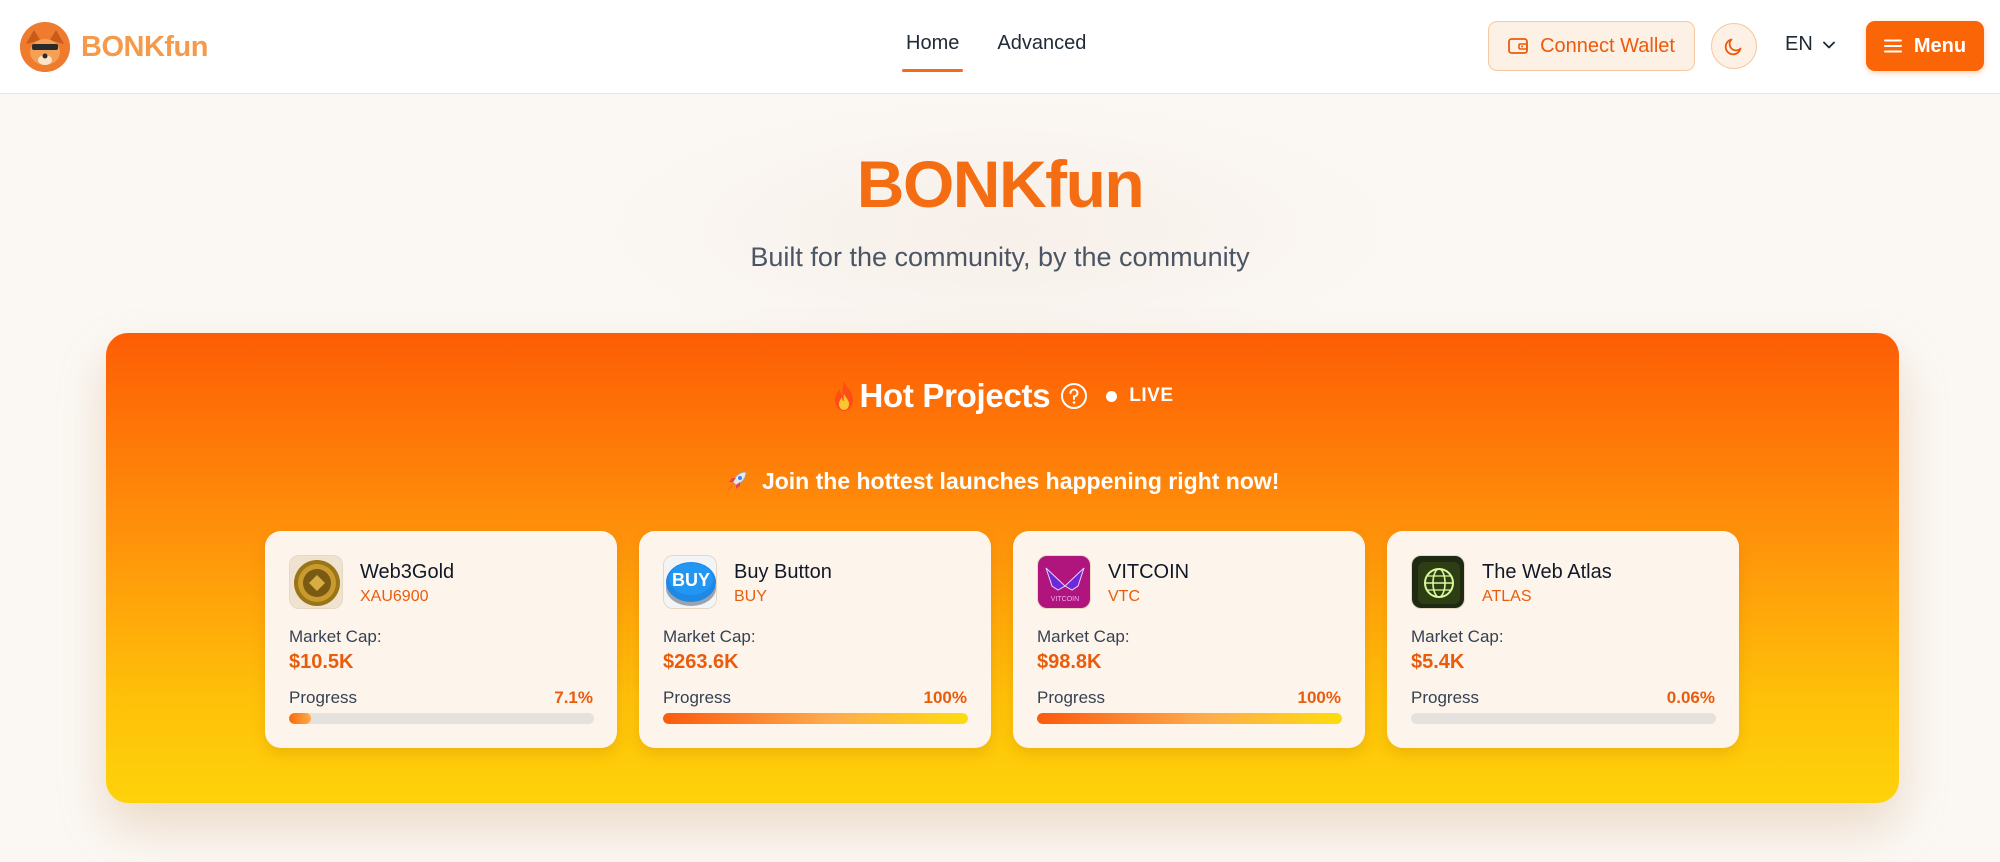  I want to click on buy-logo-text: BUY, so click(691, 580).